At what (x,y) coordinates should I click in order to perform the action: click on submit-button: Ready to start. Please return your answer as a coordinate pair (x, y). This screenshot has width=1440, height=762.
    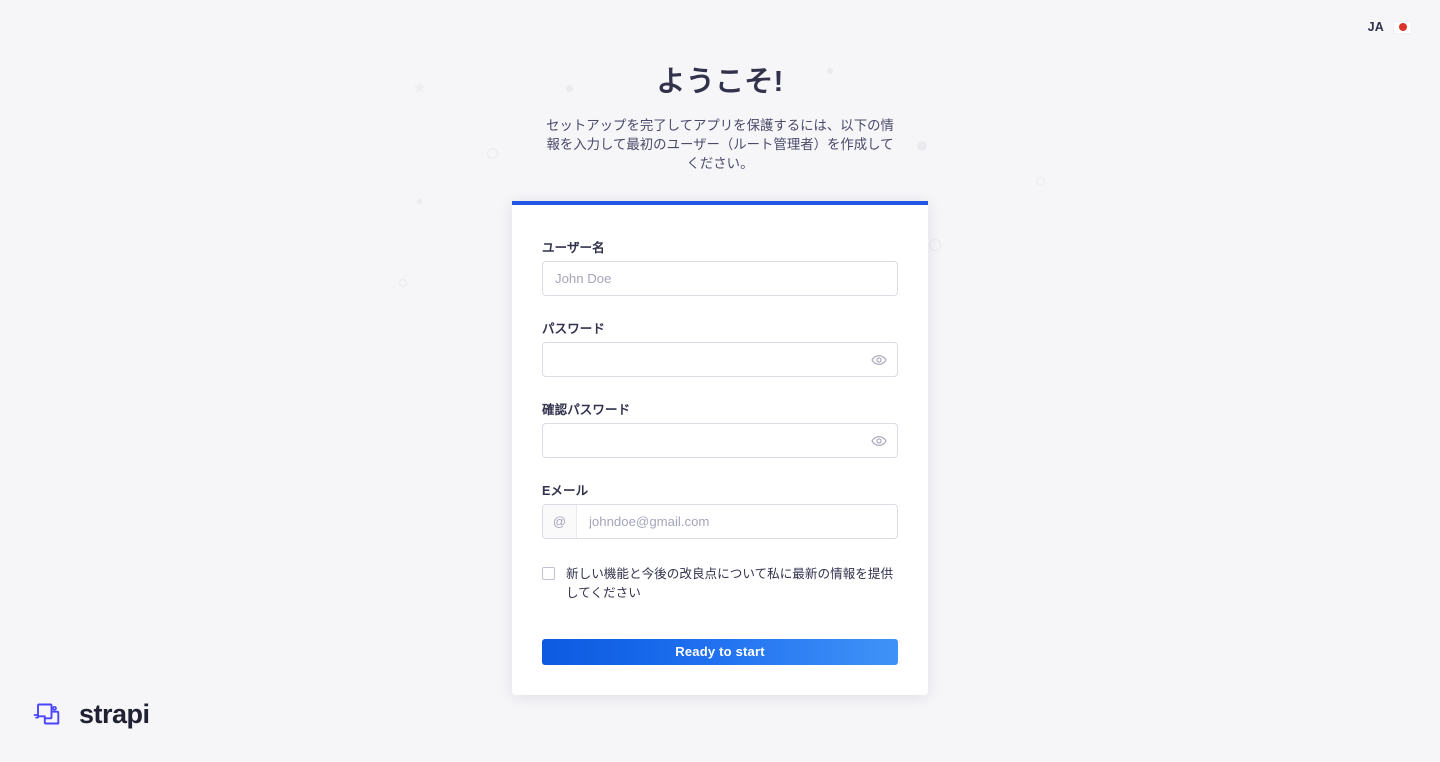
    Looking at the image, I should click on (720, 651).